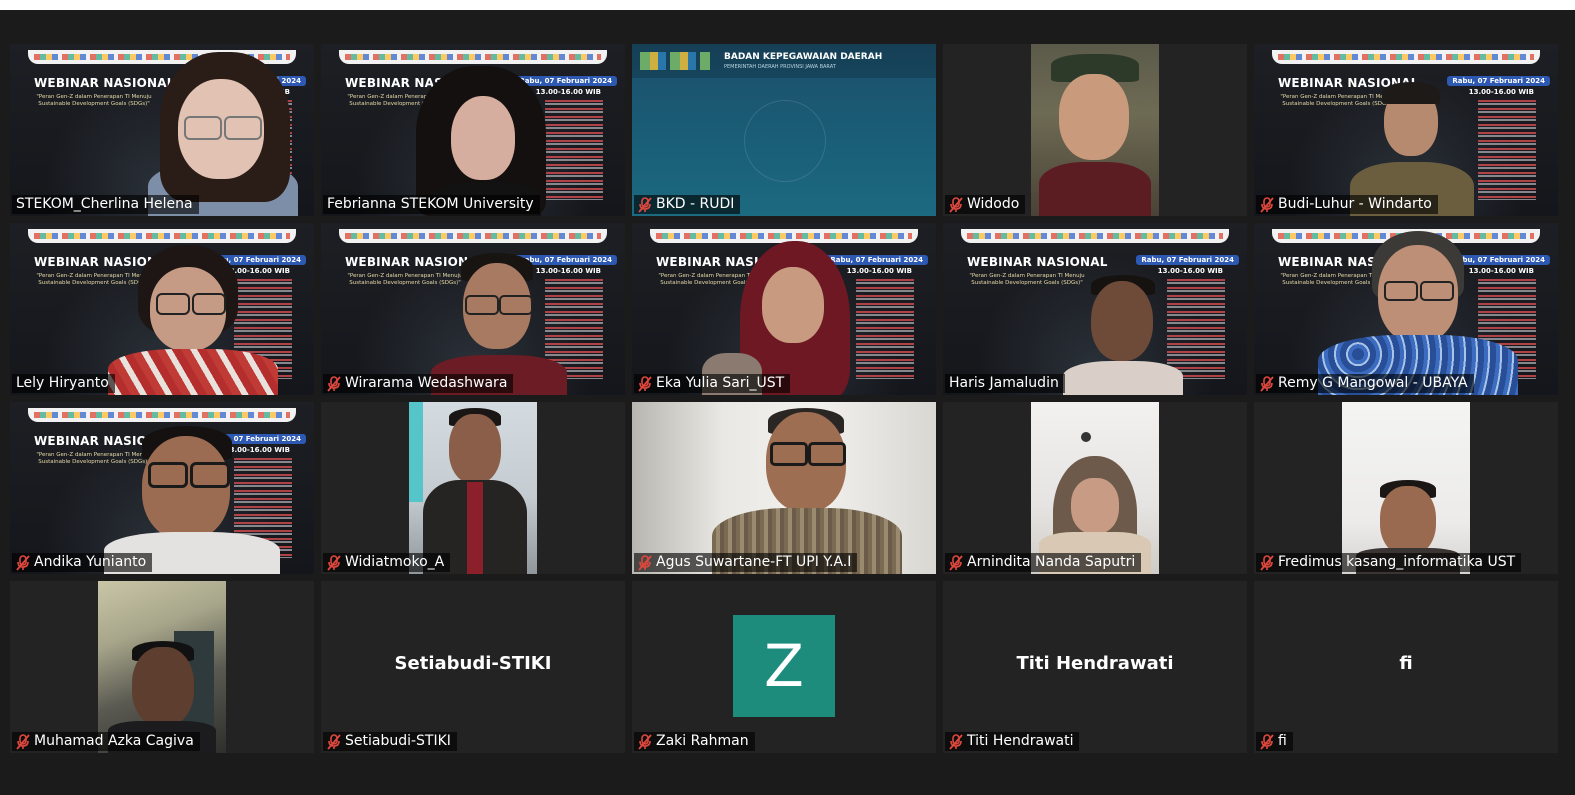 The height and width of the screenshot is (795, 1575). I want to click on participant-name-label: Titi Hendrawati, so click(1012, 741).